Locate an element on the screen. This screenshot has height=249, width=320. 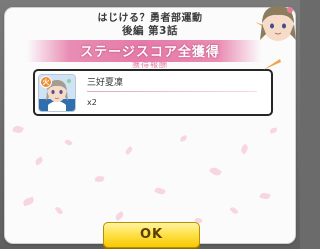
reward-quantity: x2 is located at coordinates (92, 102).